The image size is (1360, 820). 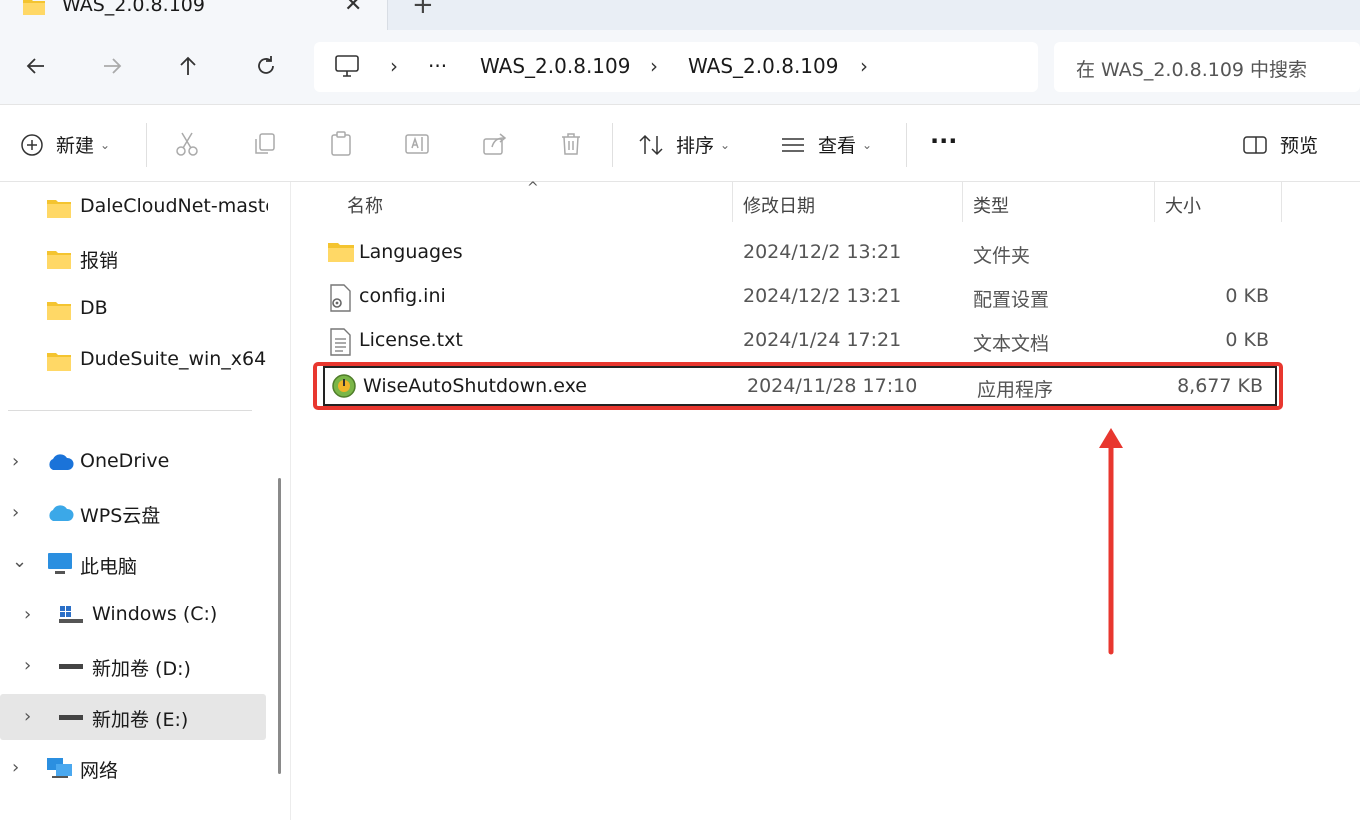 I want to click on sidebar-item-drive-d: › 新加卷 (D:), so click(x=133, y=666).